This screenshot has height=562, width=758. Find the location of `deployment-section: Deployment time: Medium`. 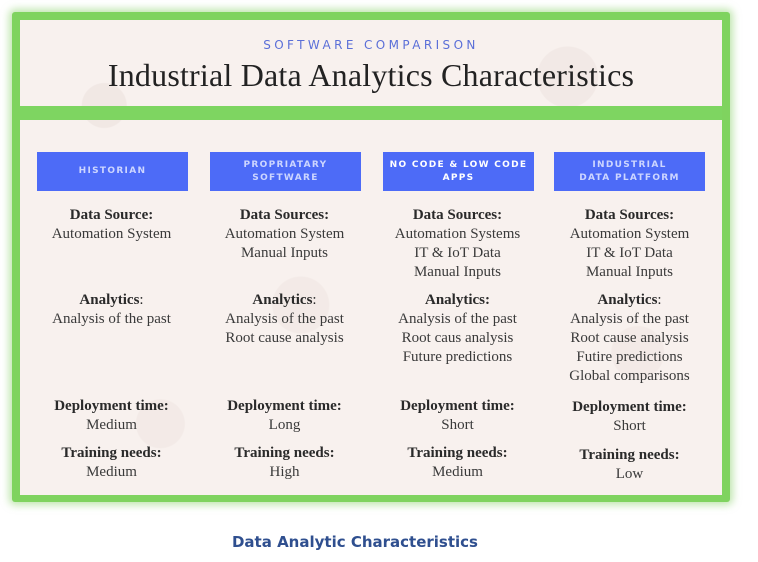

deployment-section: Deployment time: Medium is located at coordinates (111, 416).